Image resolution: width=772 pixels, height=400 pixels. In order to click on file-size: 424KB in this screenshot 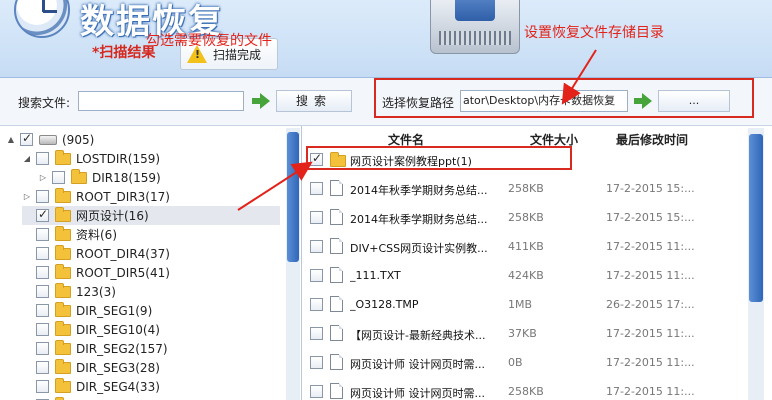, I will do `click(526, 275)`.